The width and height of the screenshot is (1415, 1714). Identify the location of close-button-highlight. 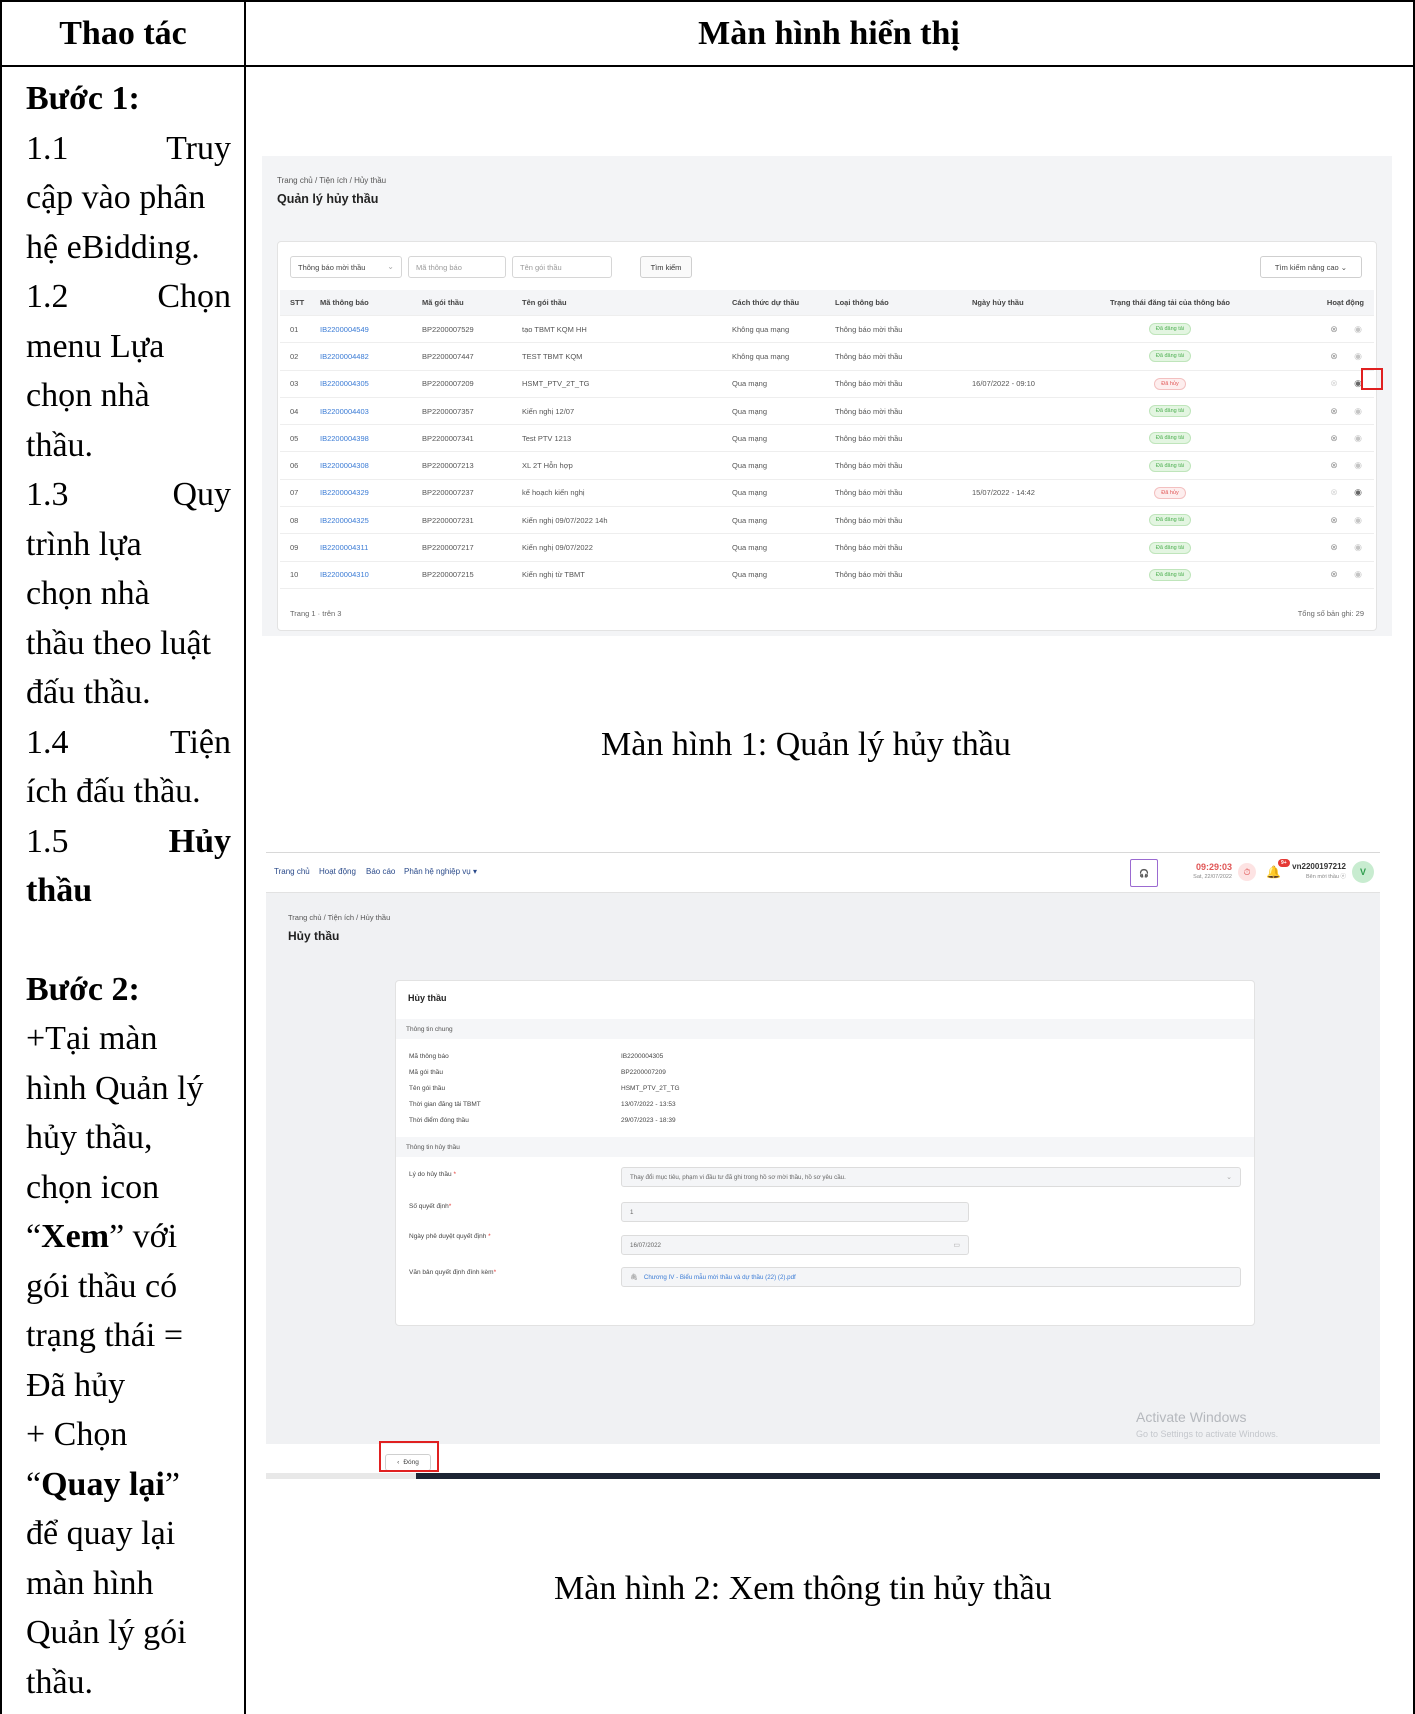
(409, 1456).